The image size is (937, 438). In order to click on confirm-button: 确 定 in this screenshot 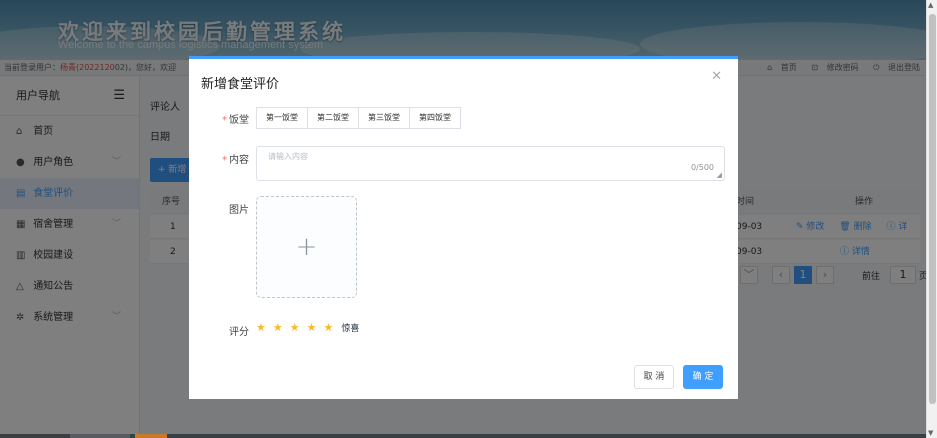, I will do `click(703, 377)`.